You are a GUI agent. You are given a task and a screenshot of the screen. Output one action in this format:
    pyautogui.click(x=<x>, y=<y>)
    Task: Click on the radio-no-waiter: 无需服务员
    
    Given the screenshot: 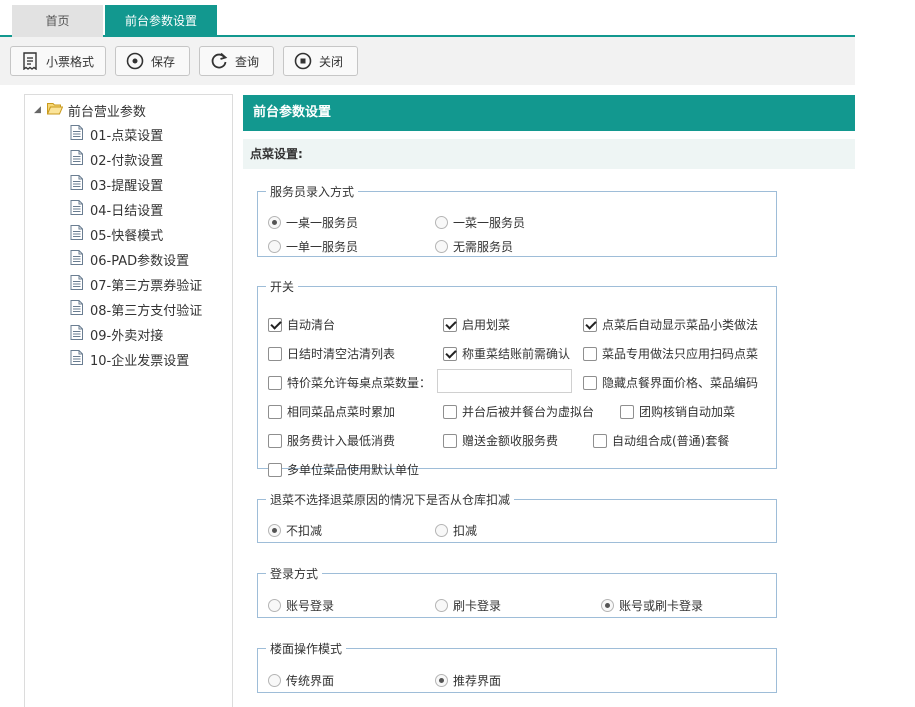 What is the action you would take?
    pyautogui.click(x=474, y=246)
    